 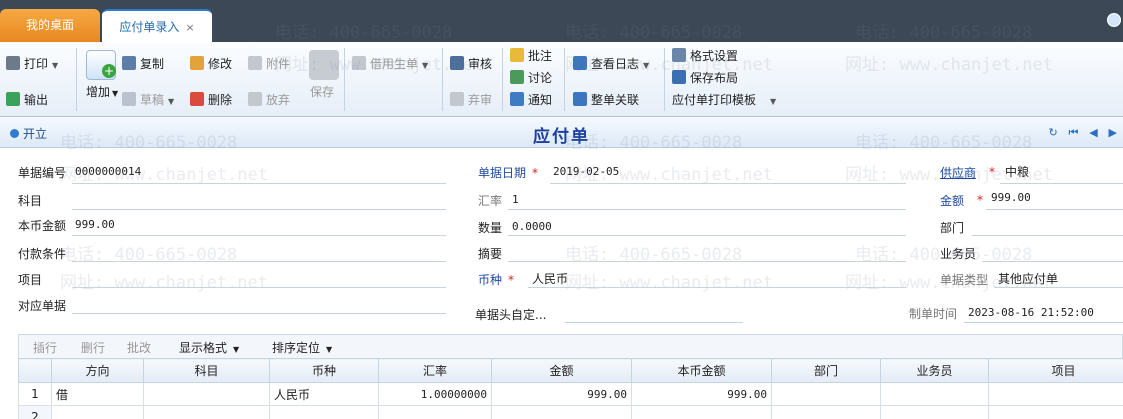 What do you see at coordinates (27, 100) in the screenshot?
I see `export-button: 输出` at bounding box center [27, 100].